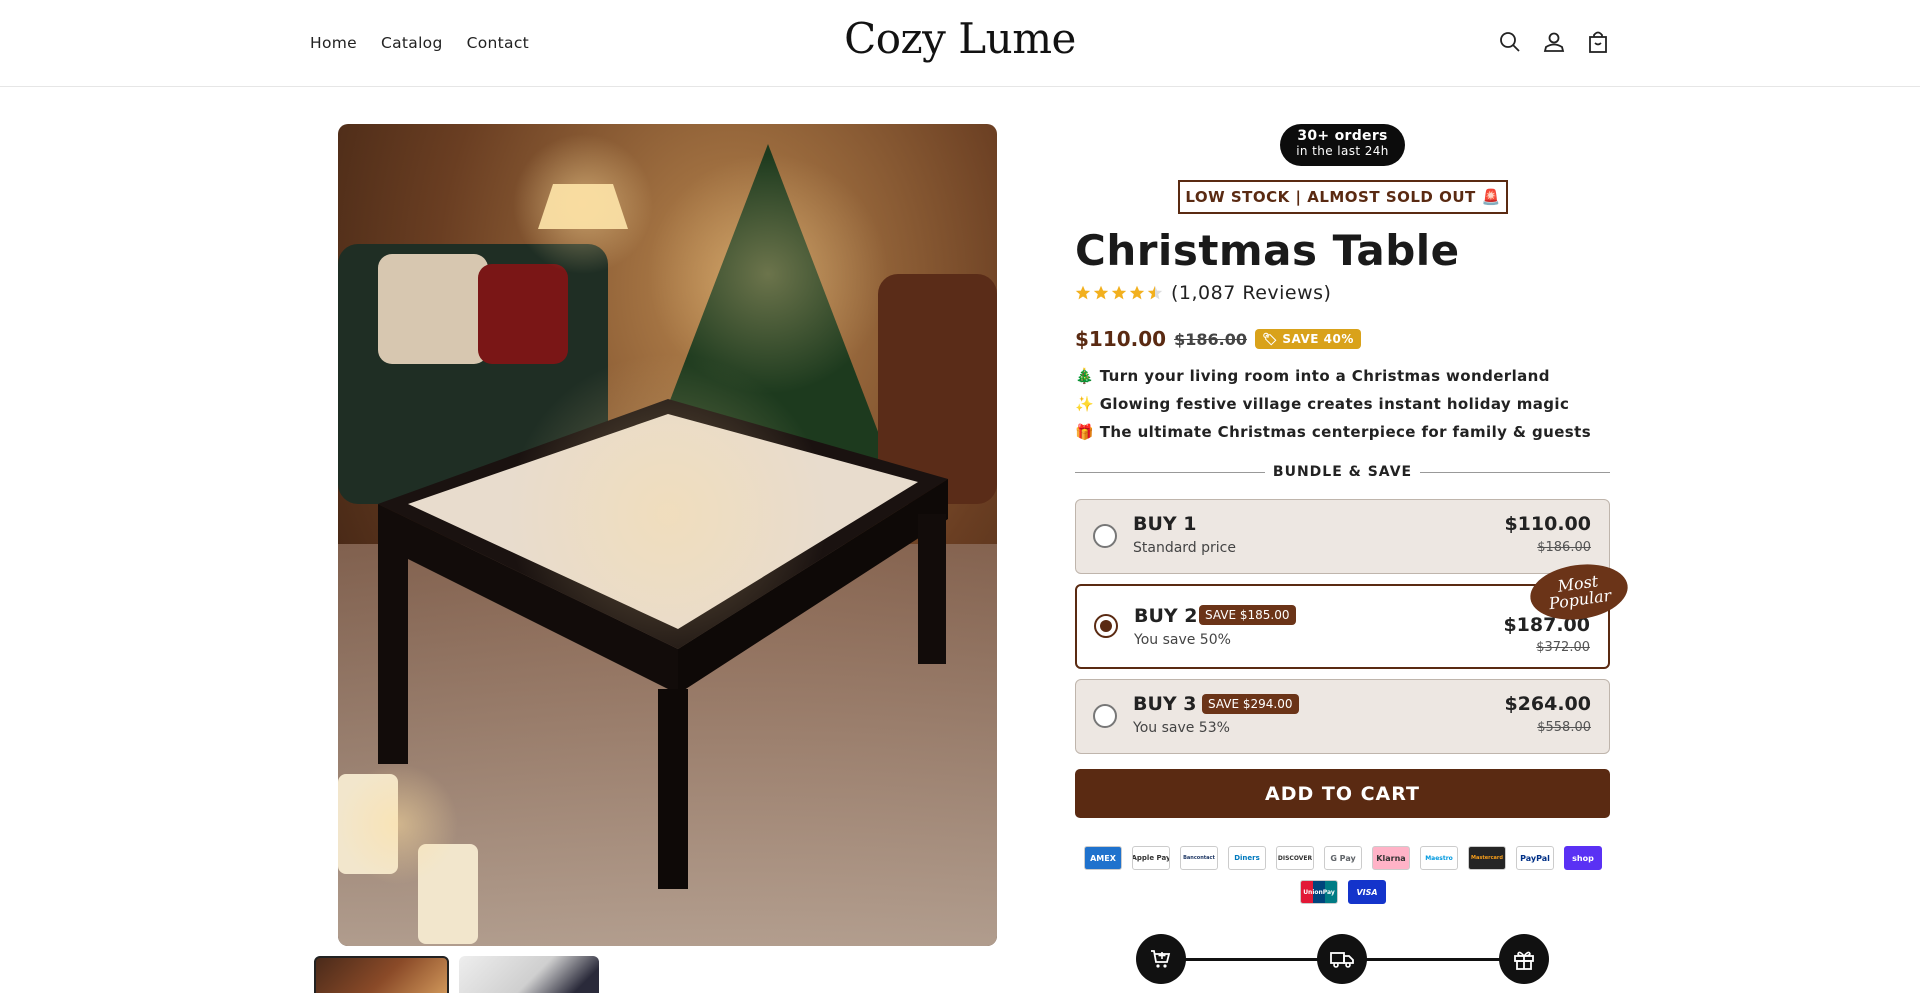  I want to click on product-title: Christmas Table, so click(1267, 250).